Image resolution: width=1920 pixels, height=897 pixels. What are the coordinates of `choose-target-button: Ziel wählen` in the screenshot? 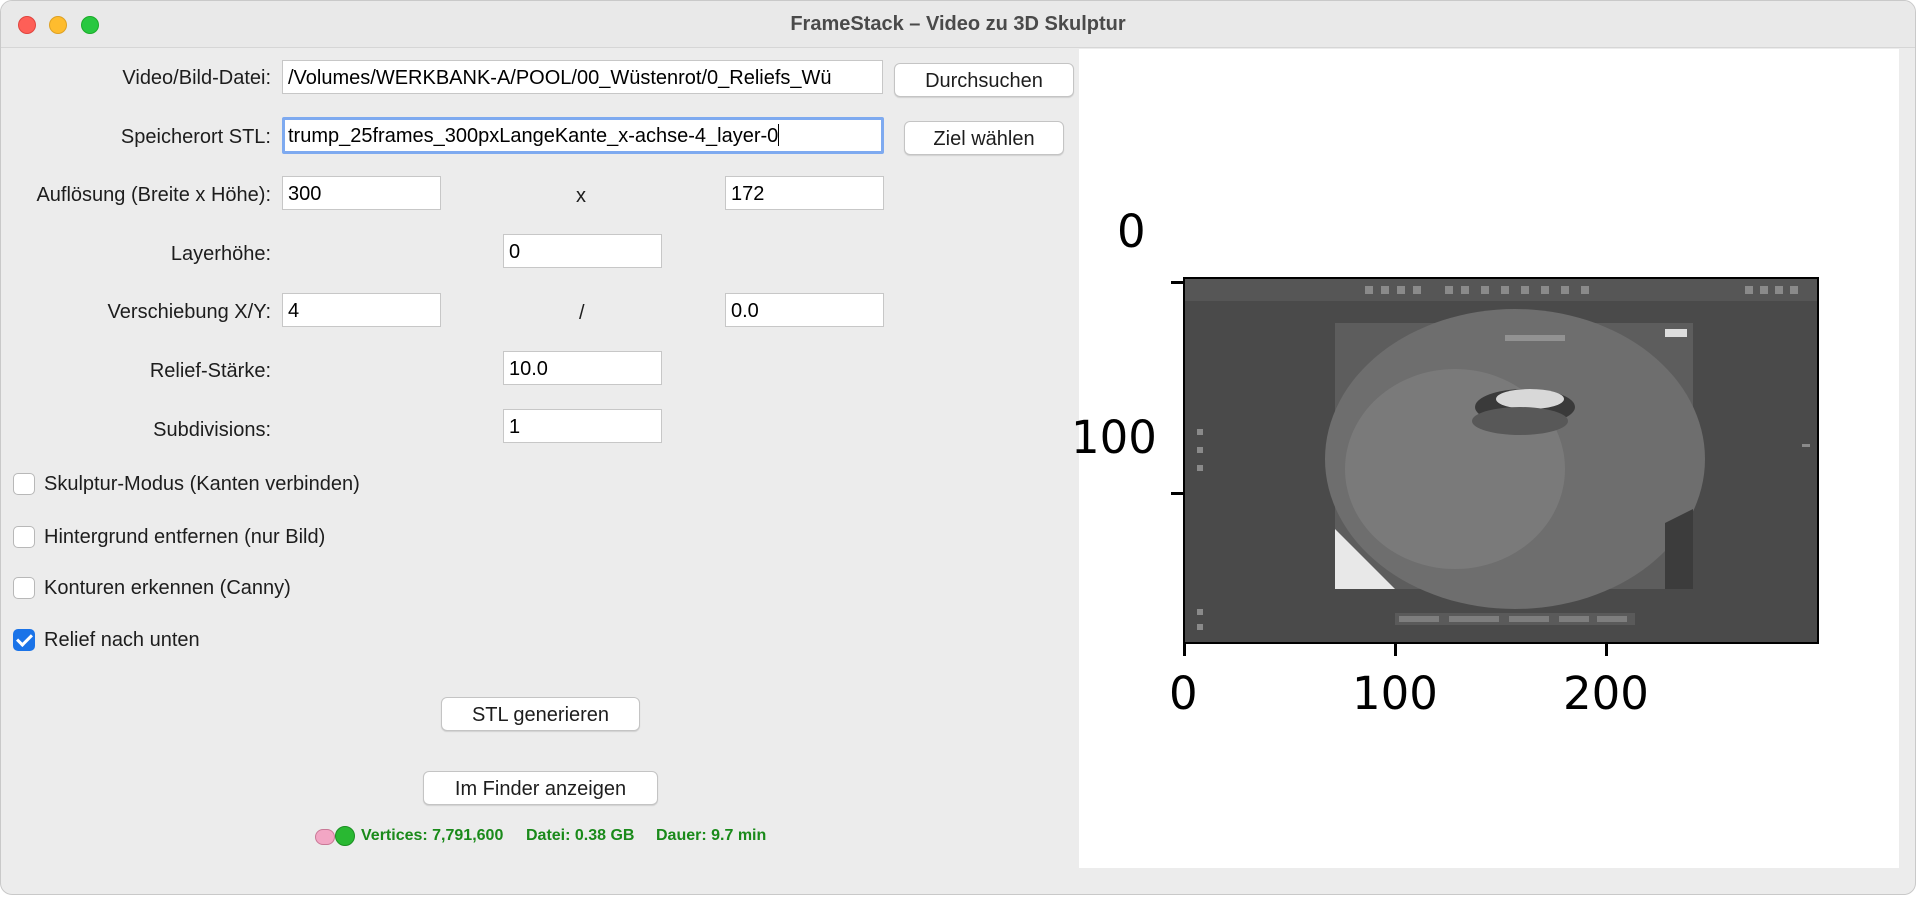 It's located at (984, 138).